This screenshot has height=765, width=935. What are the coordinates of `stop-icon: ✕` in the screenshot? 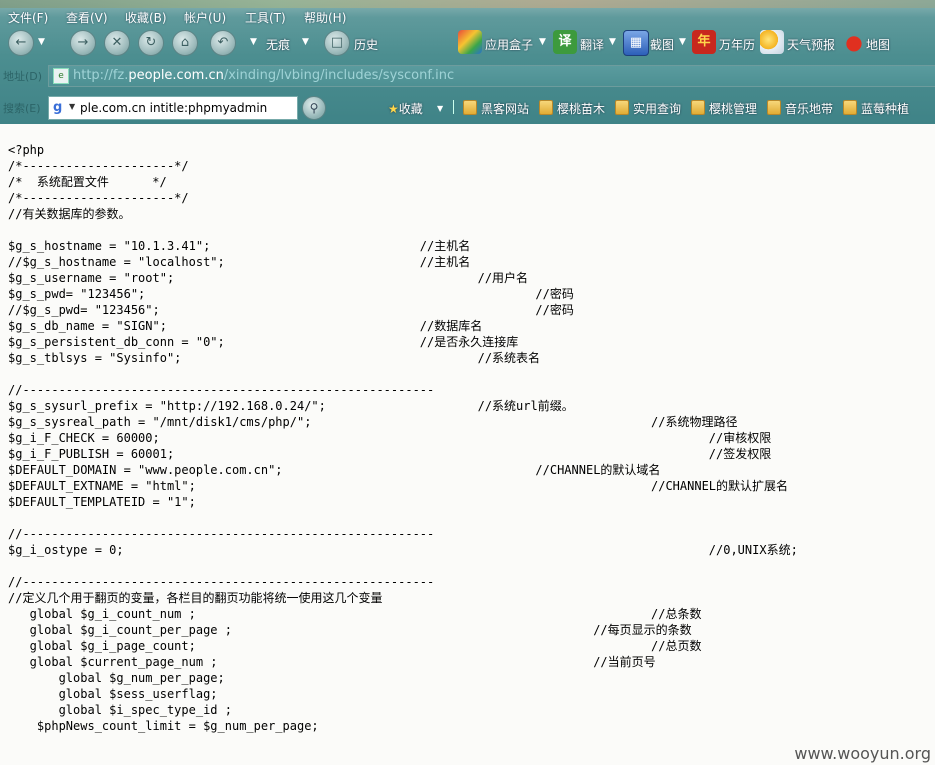 It's located at (117, 43).